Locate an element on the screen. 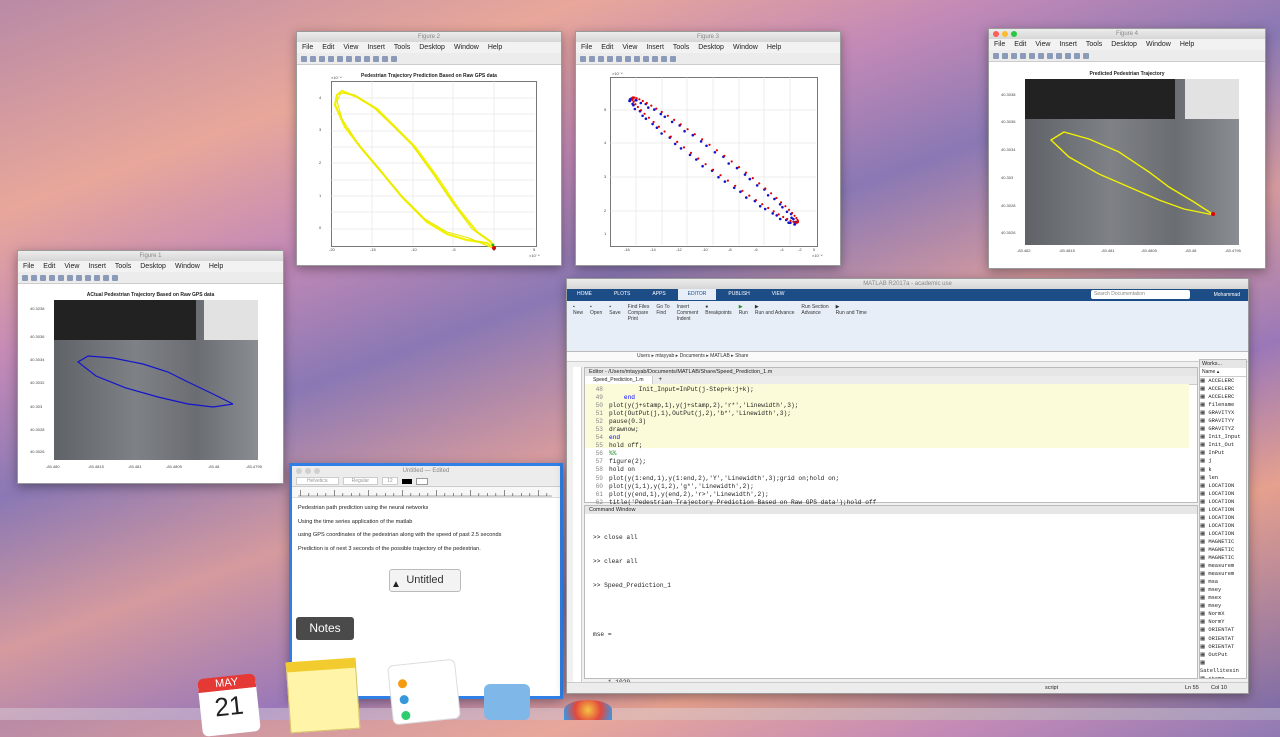  add-tab-icon: + is located at coordinates (659, 380).